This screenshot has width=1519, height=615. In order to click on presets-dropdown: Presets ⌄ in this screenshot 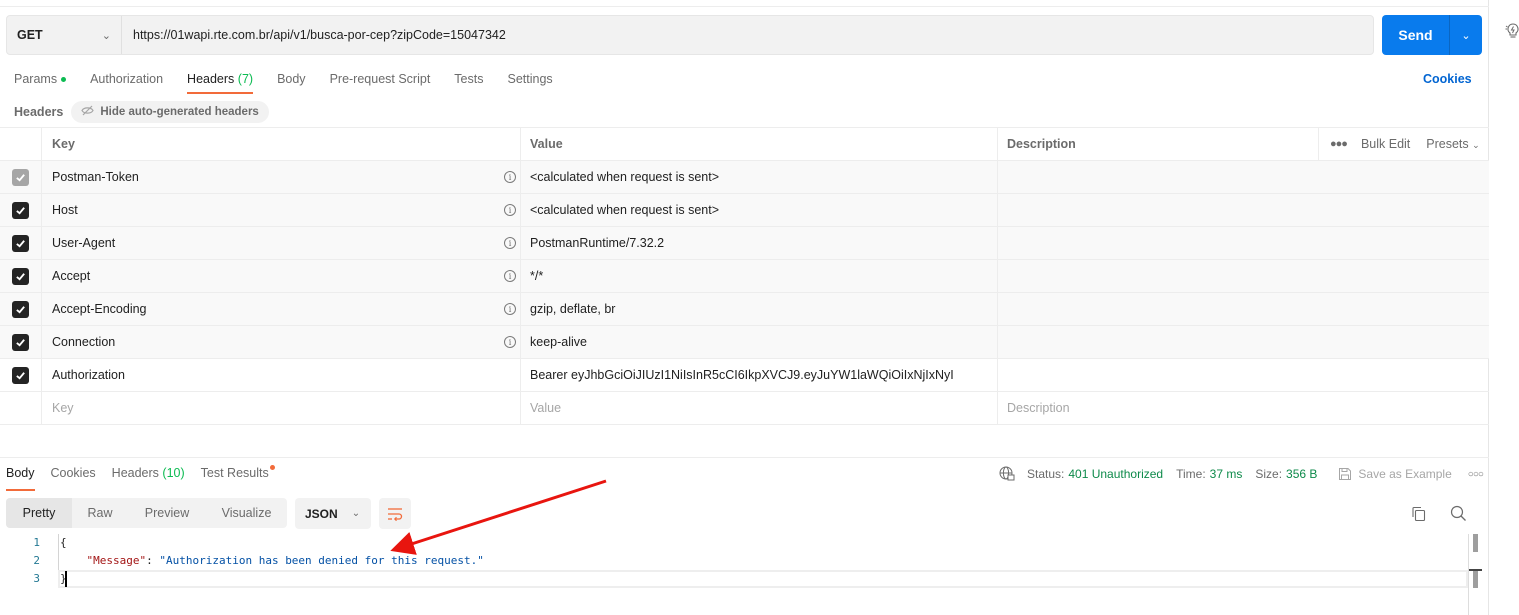, I will do `click(1452, 144)`.